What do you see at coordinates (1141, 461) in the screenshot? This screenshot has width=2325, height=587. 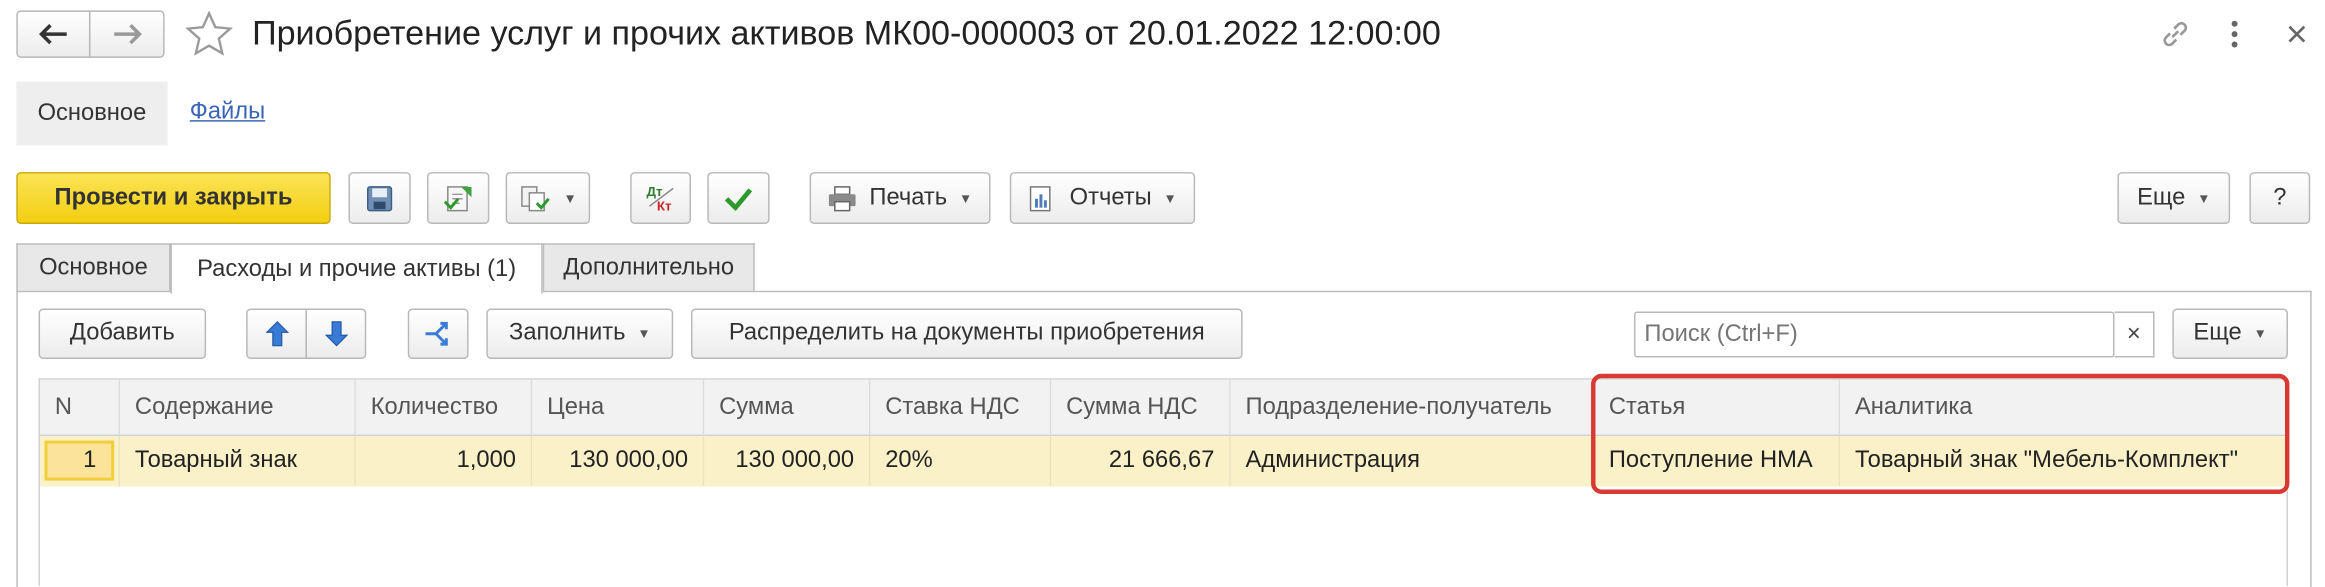 I see `table-cell-vat-sum: 21 666,67` at bounding box center [1141, 461].